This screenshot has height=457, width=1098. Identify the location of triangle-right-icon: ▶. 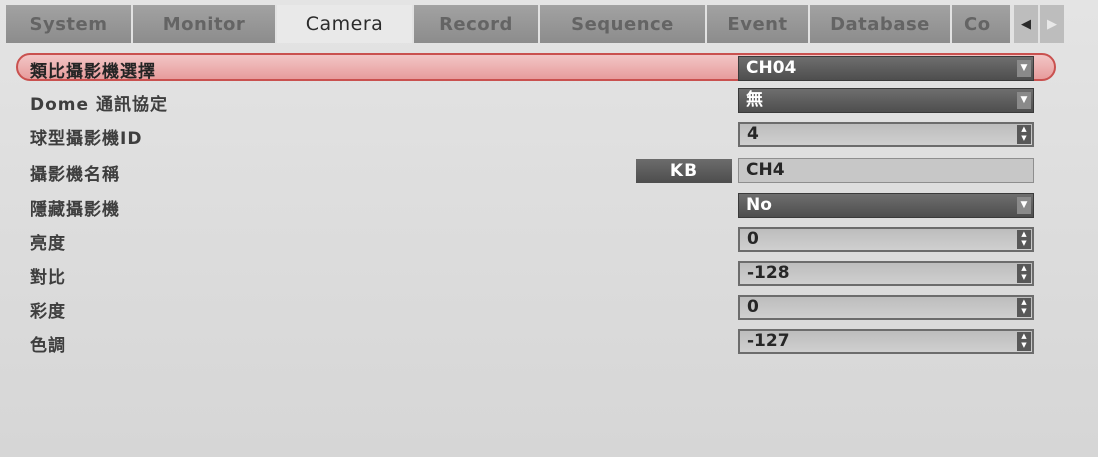
(1052, 24).